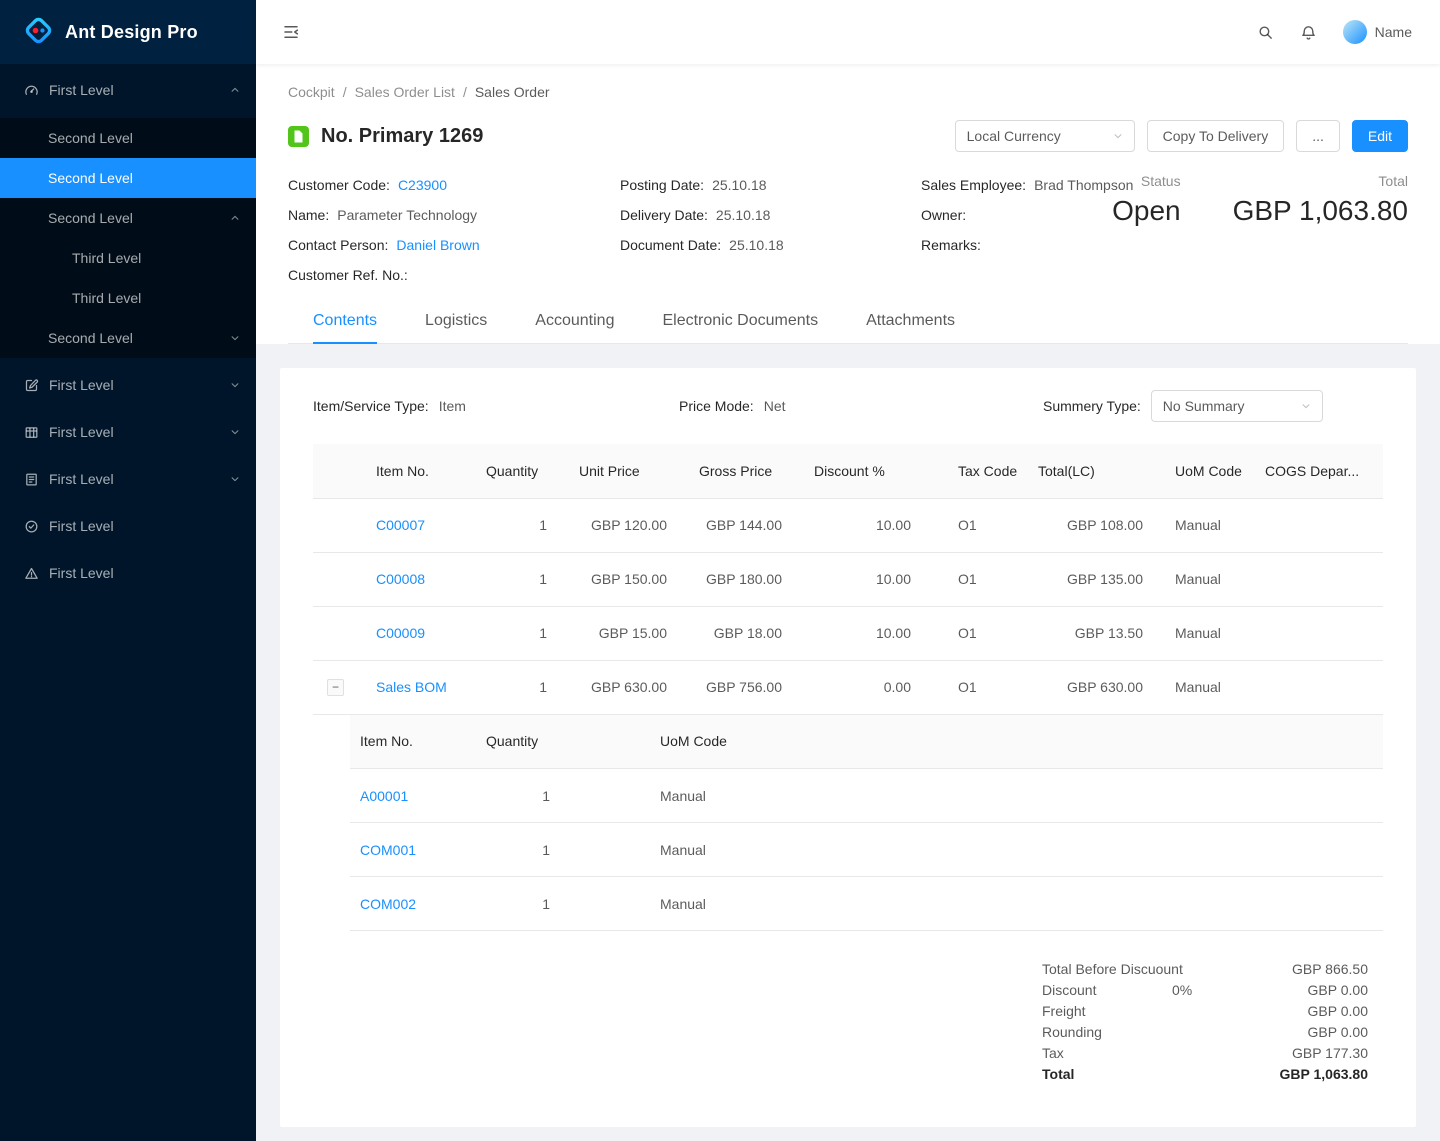  Describe the element at coordinates (128, 573) in the screenshot. I see `sidebar-item-first-level-exception: First Level` at that location.